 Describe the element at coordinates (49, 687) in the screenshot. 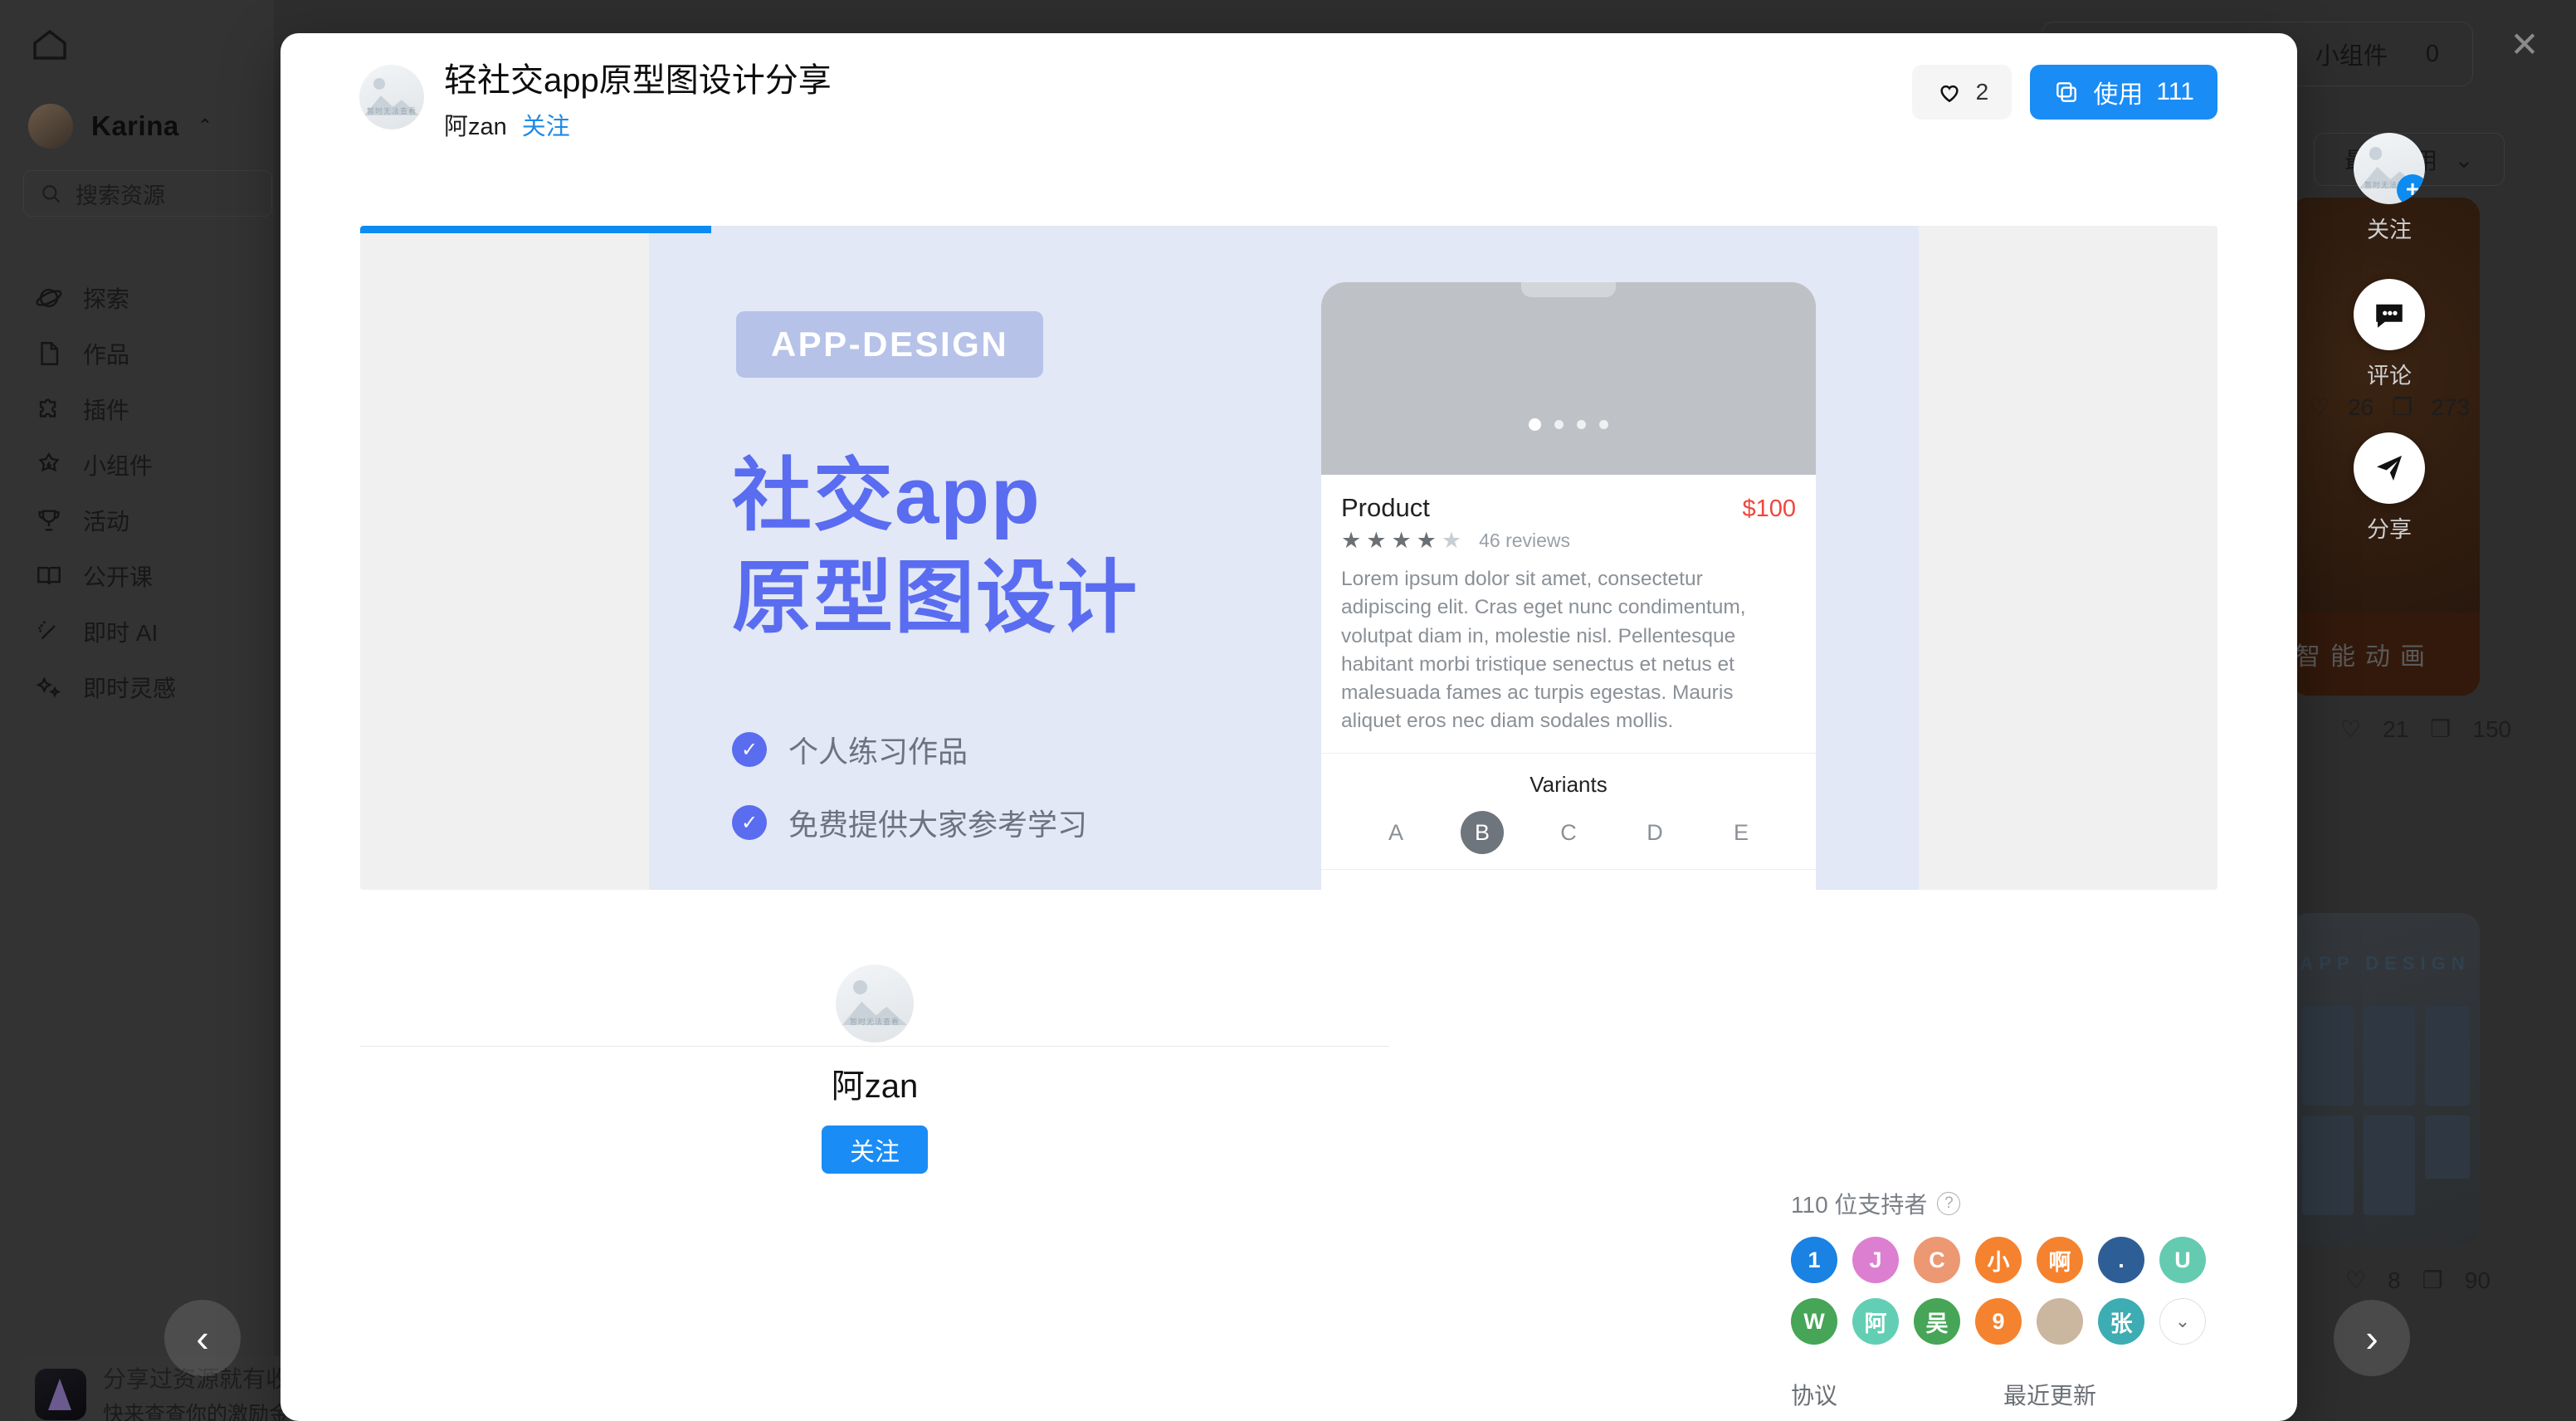

I see `sparkles-icon` at that location.